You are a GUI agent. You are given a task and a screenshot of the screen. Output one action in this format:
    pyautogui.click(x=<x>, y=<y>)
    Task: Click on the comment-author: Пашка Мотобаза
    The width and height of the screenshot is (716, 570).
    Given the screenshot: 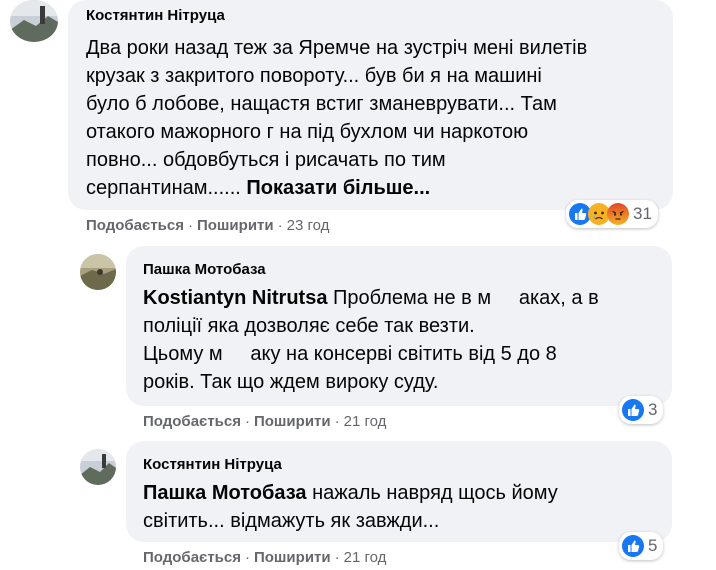 What is the action you would take?
    pyautogui.click(x=204, y=269)
    